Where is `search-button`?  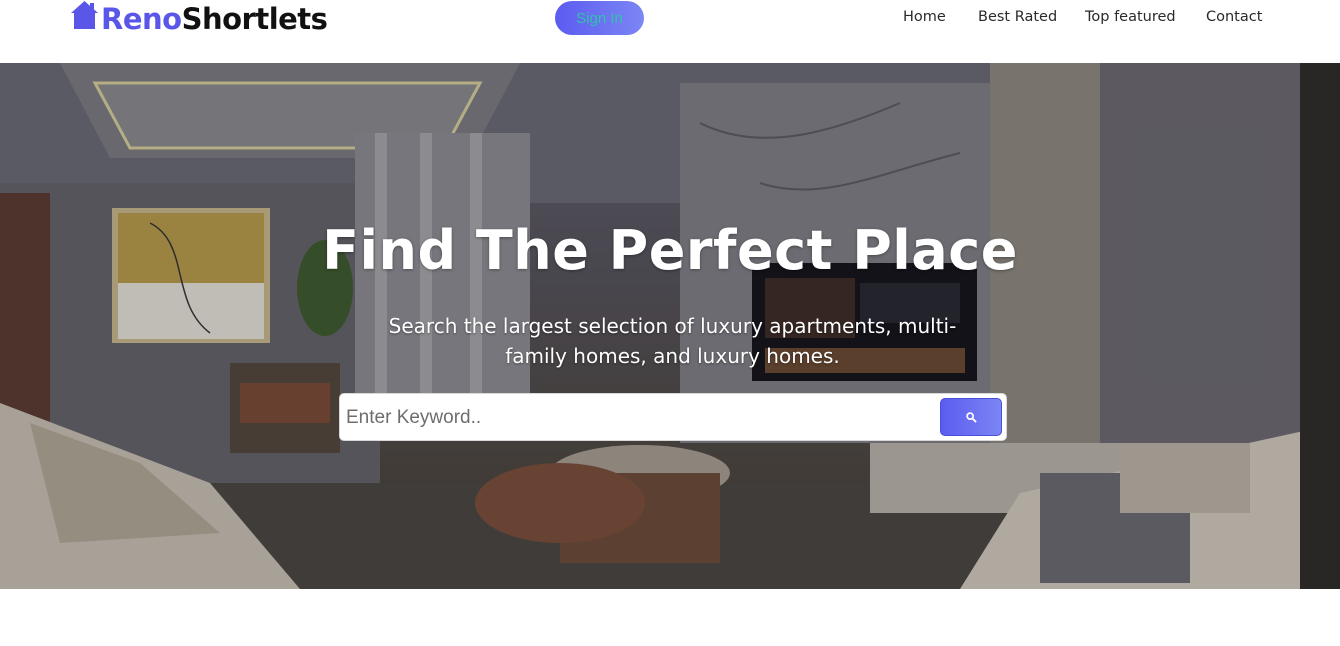 search-button is located at coordinates (971, 417).